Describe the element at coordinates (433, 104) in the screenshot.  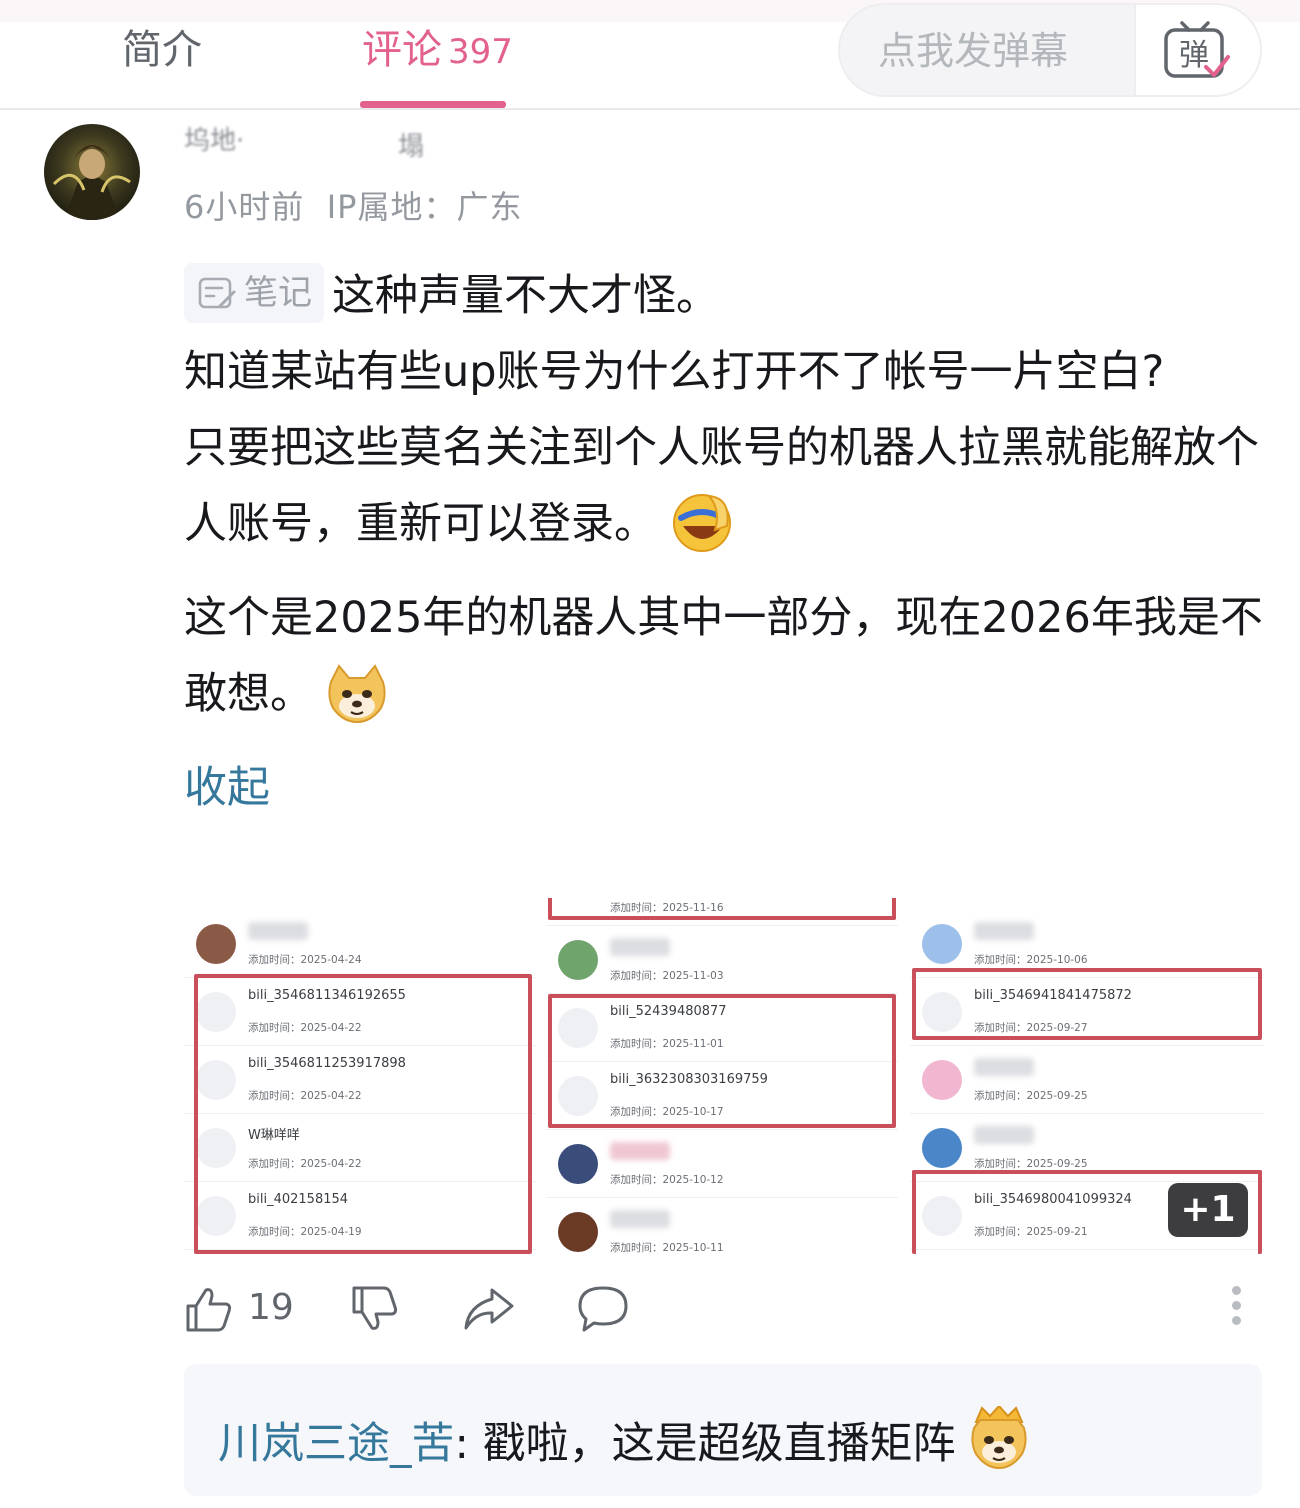
I see `active-tab-indicator` at that location.